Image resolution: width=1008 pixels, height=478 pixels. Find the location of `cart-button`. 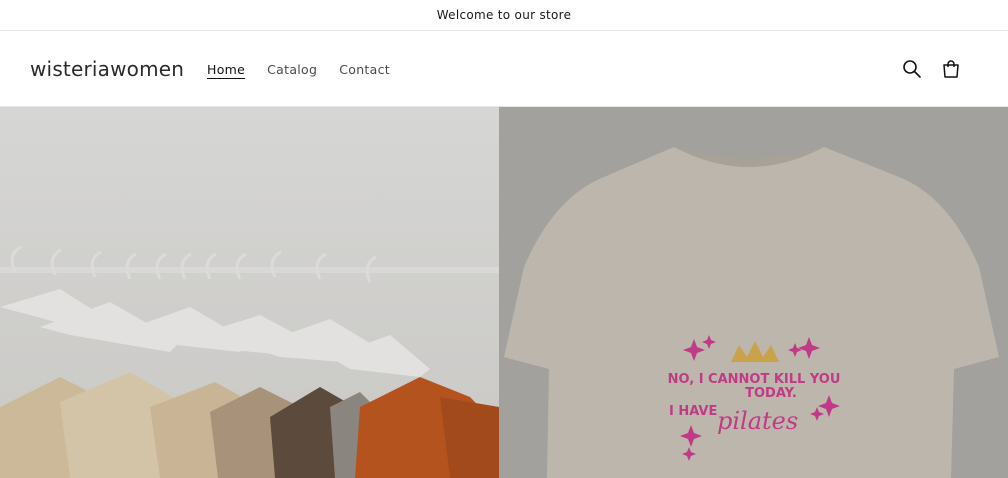

cart-button is located at coordinates (951, 69).